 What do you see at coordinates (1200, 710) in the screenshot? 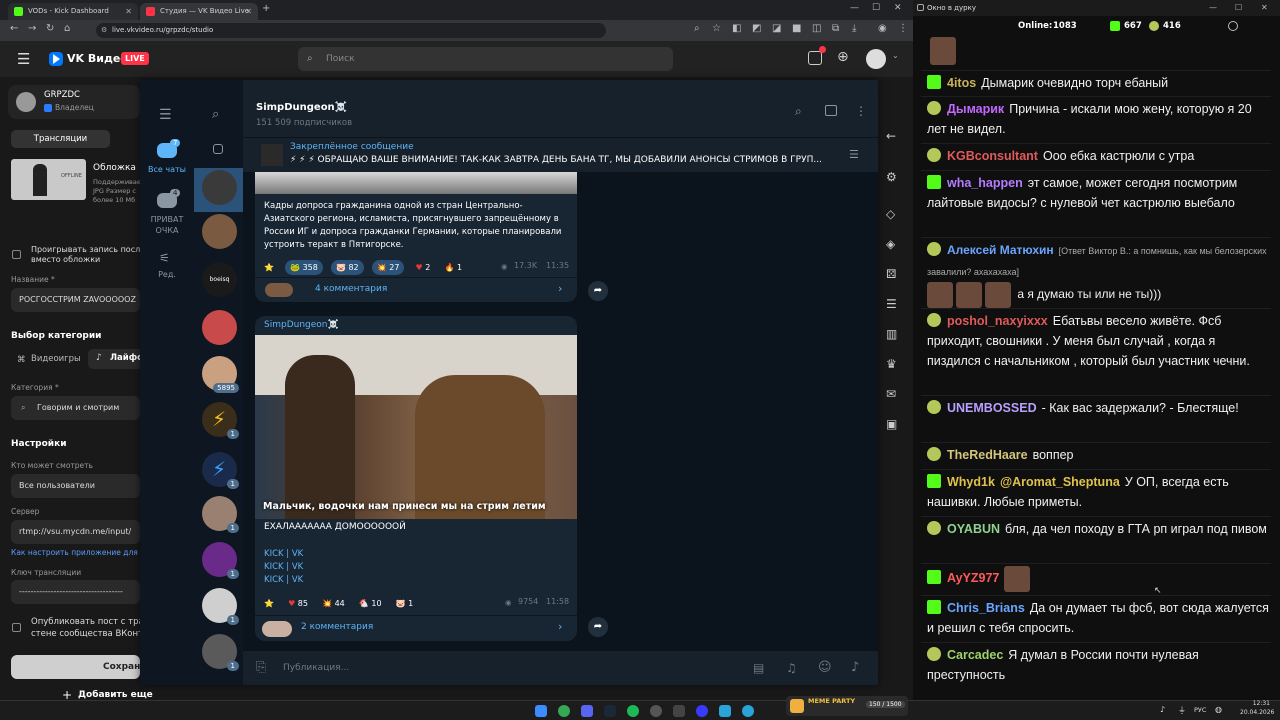
I see `language-indicator: РУС` at bounding box center [1200, 710].